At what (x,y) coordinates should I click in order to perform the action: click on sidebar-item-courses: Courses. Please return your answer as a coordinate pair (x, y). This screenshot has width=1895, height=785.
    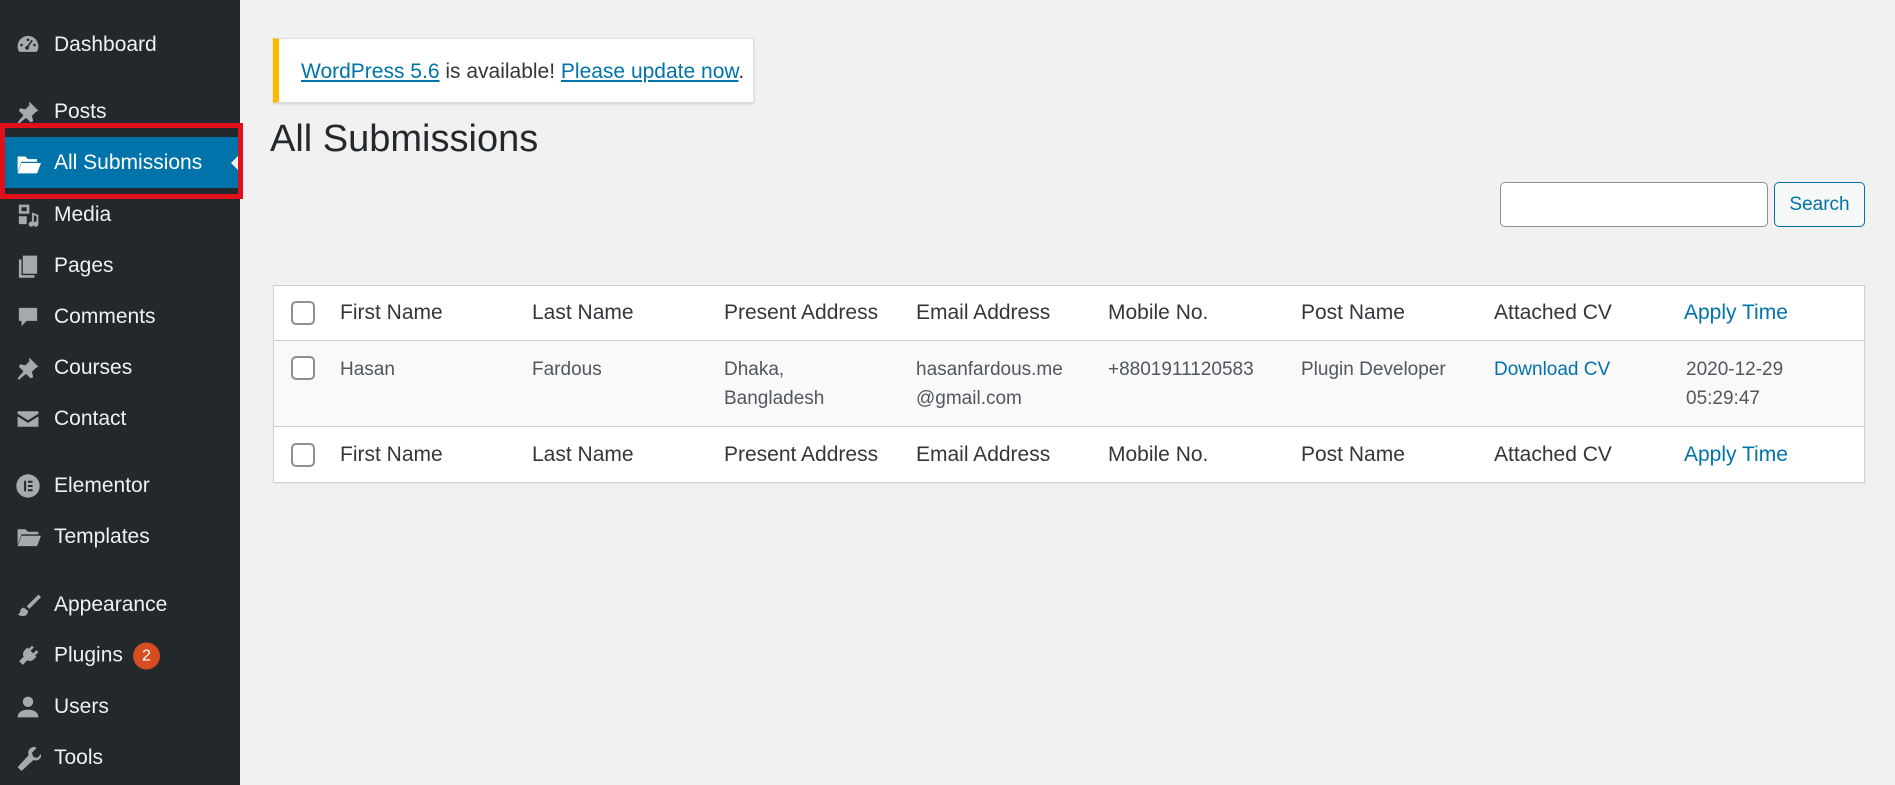
    Looking at the image, I should click on (120, 367).